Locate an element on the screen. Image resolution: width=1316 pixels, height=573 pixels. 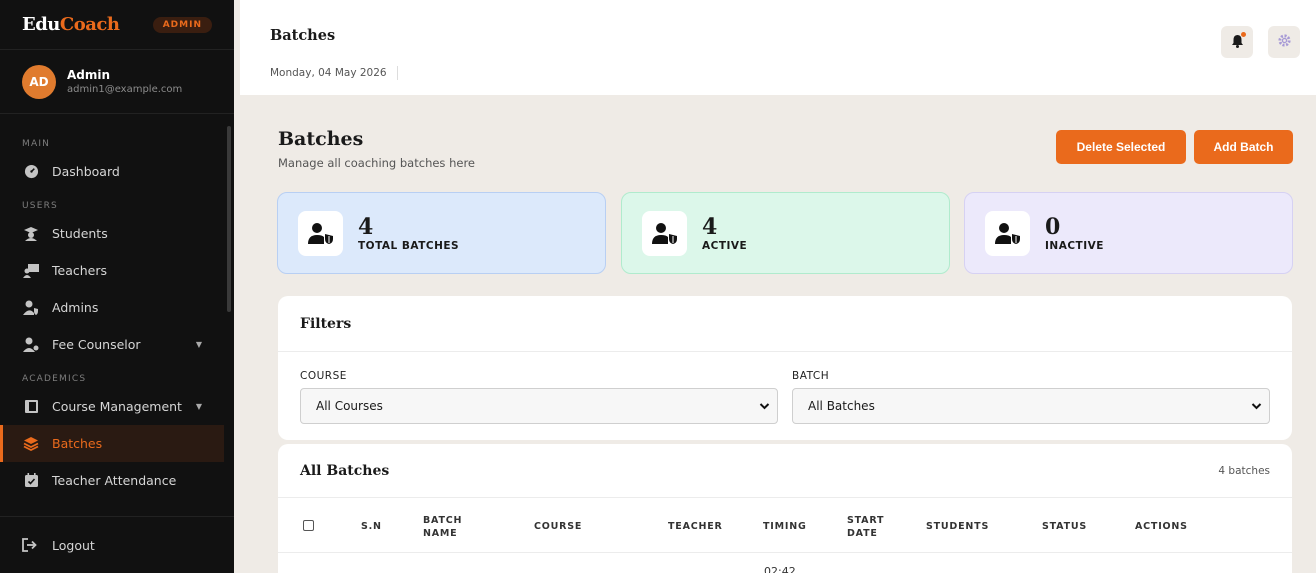
batches-count: 4 batches is located at coordinates (1244, 470).